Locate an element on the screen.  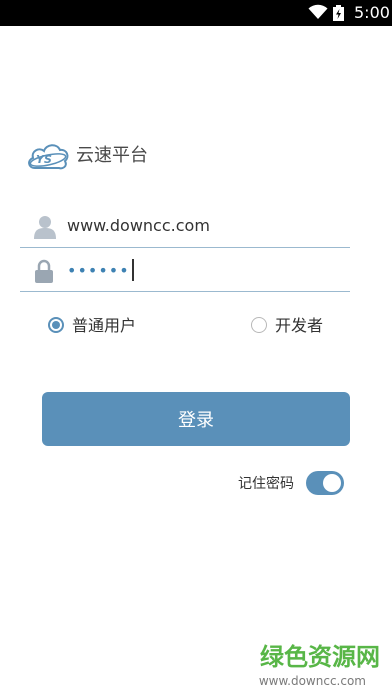
toggle-knob is located at coordinates (332, 483).